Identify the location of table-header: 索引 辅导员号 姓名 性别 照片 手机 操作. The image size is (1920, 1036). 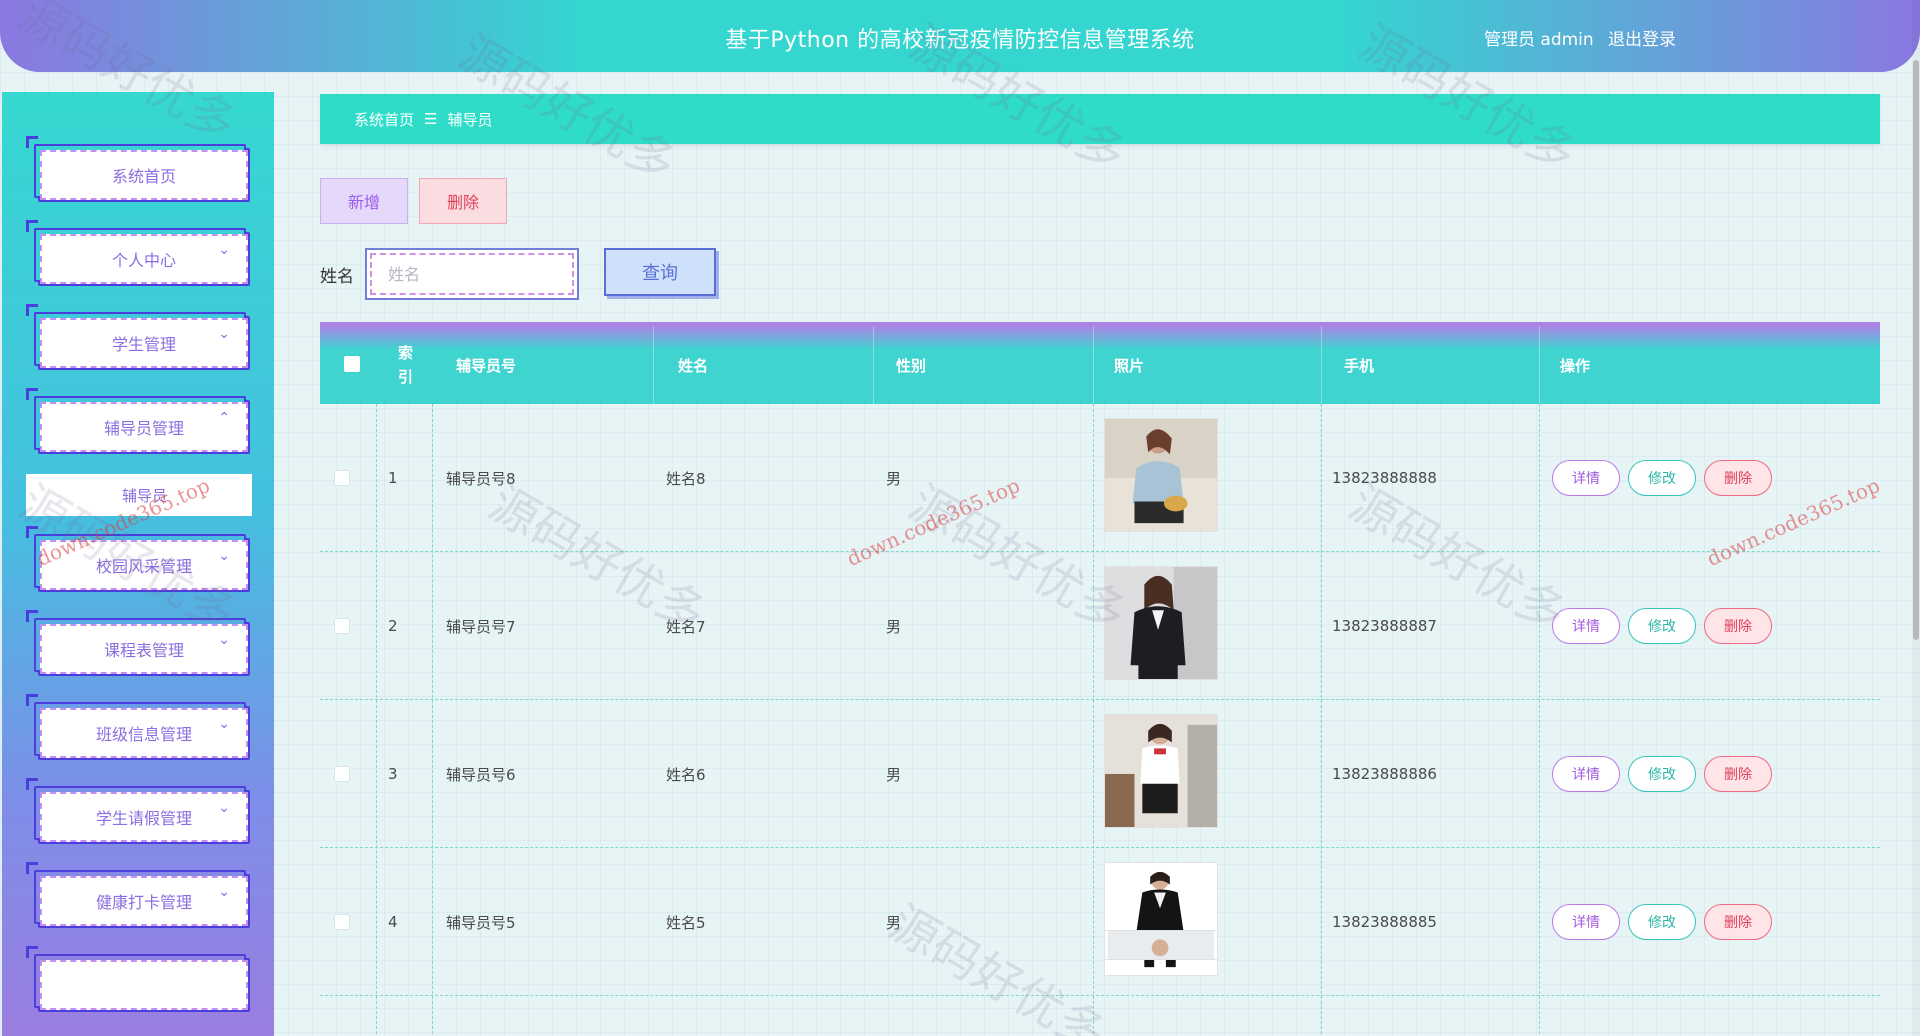
(1100, 363).